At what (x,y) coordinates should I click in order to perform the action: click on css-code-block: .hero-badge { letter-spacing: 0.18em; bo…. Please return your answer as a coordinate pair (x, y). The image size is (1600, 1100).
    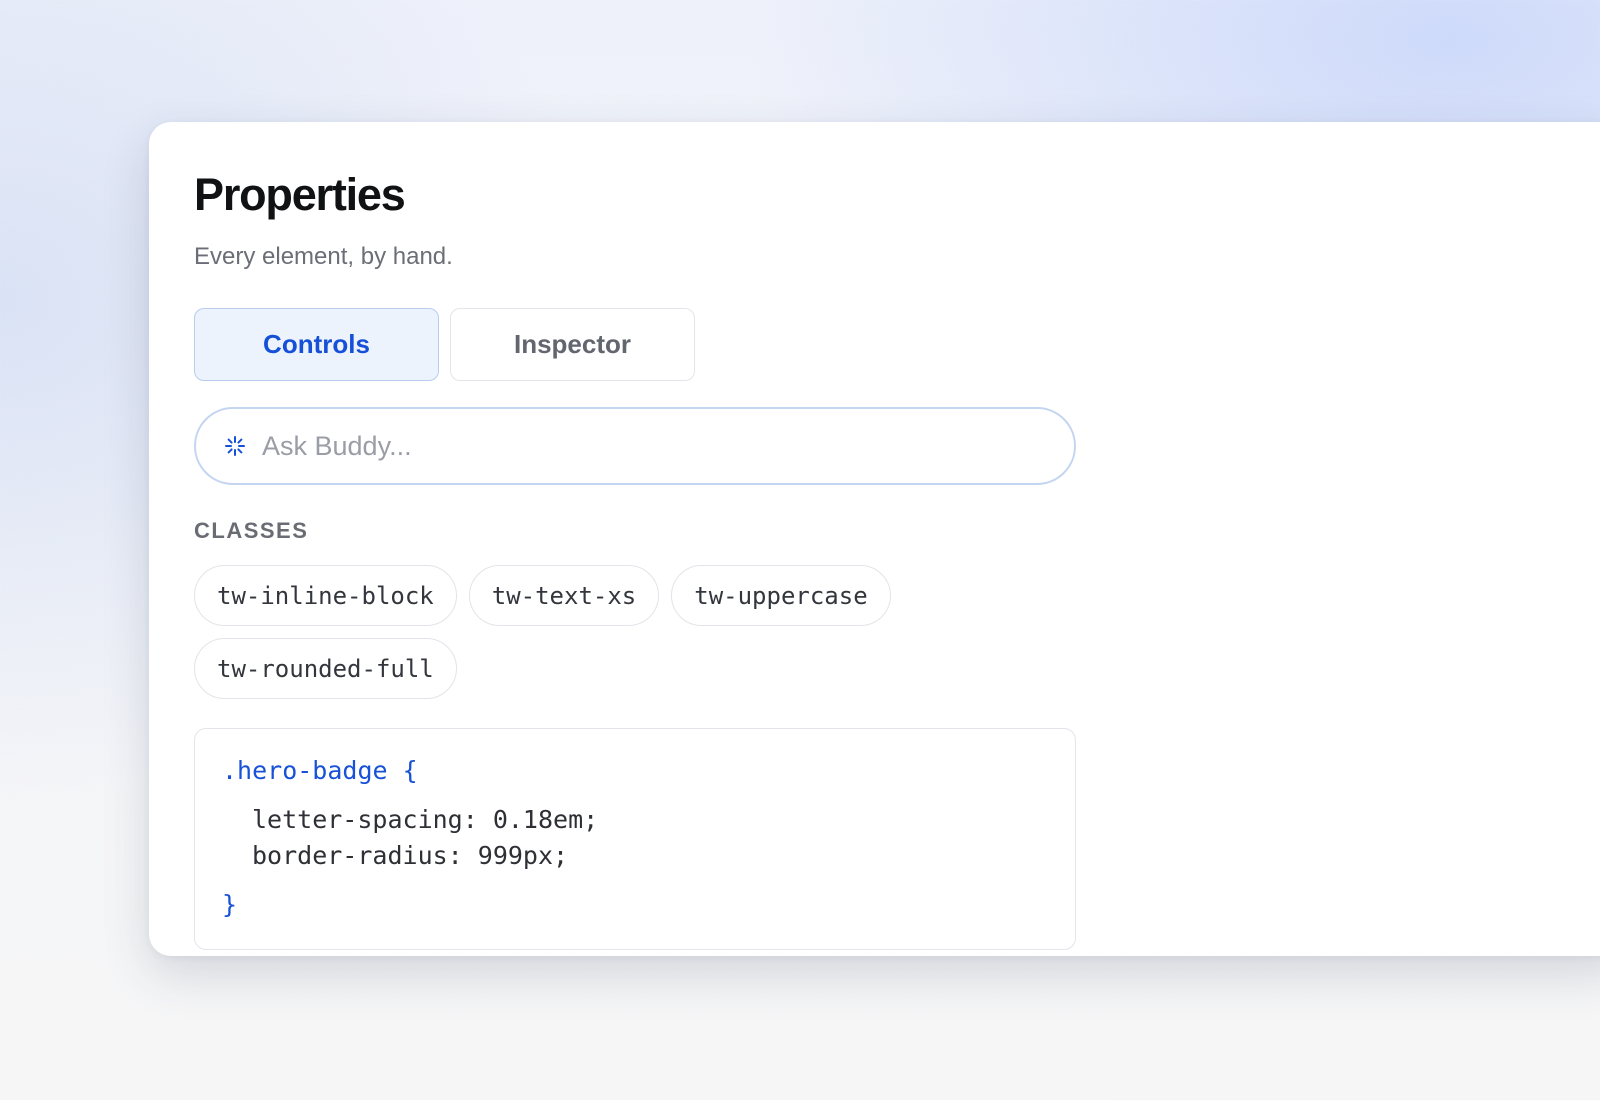
    Looking at the image, I should click on (635, 839).